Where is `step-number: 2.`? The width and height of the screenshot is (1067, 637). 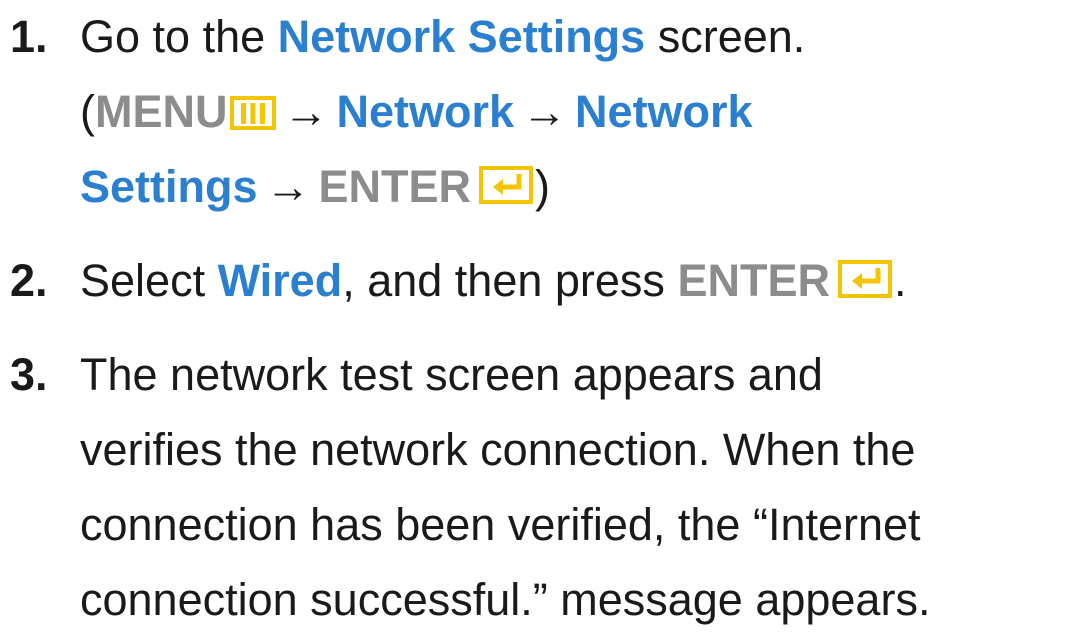
step-number: 2. is located at coordinates (29, 280).